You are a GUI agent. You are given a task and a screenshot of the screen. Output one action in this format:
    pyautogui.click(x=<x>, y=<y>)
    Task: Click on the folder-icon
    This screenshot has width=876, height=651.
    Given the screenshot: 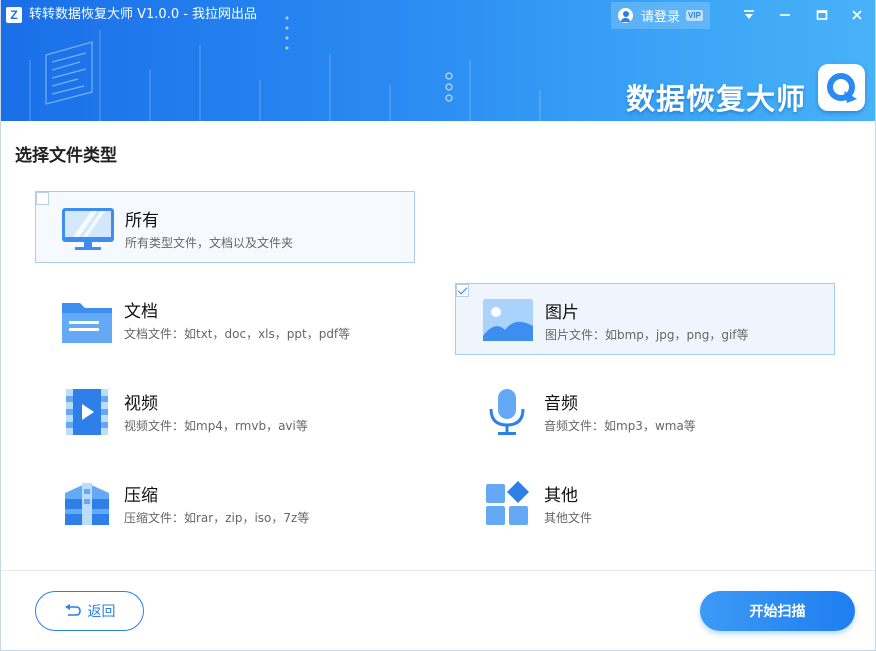 What is the action you would take?
    pyautogui.click(x=87, y=323)
    